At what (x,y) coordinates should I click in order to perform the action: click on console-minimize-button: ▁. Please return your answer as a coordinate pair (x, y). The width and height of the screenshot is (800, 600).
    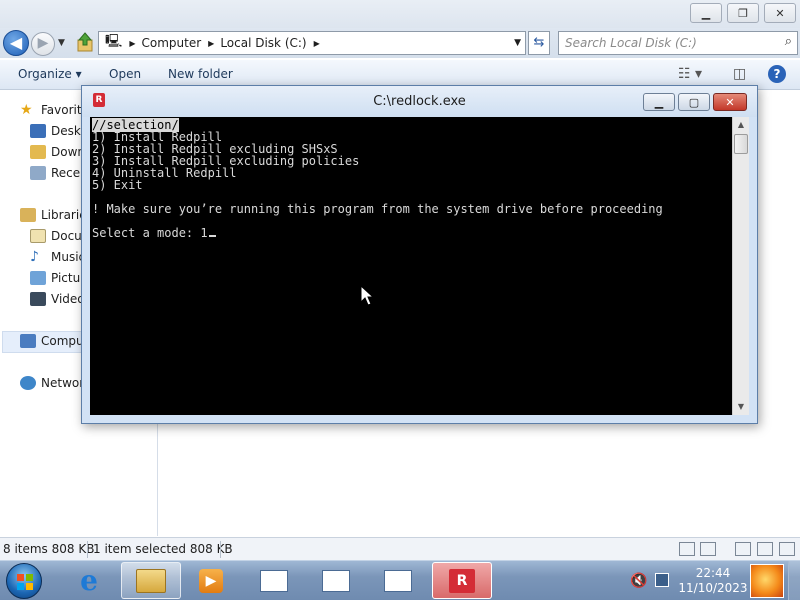
    Looking at the image, I should click on (659, 102).